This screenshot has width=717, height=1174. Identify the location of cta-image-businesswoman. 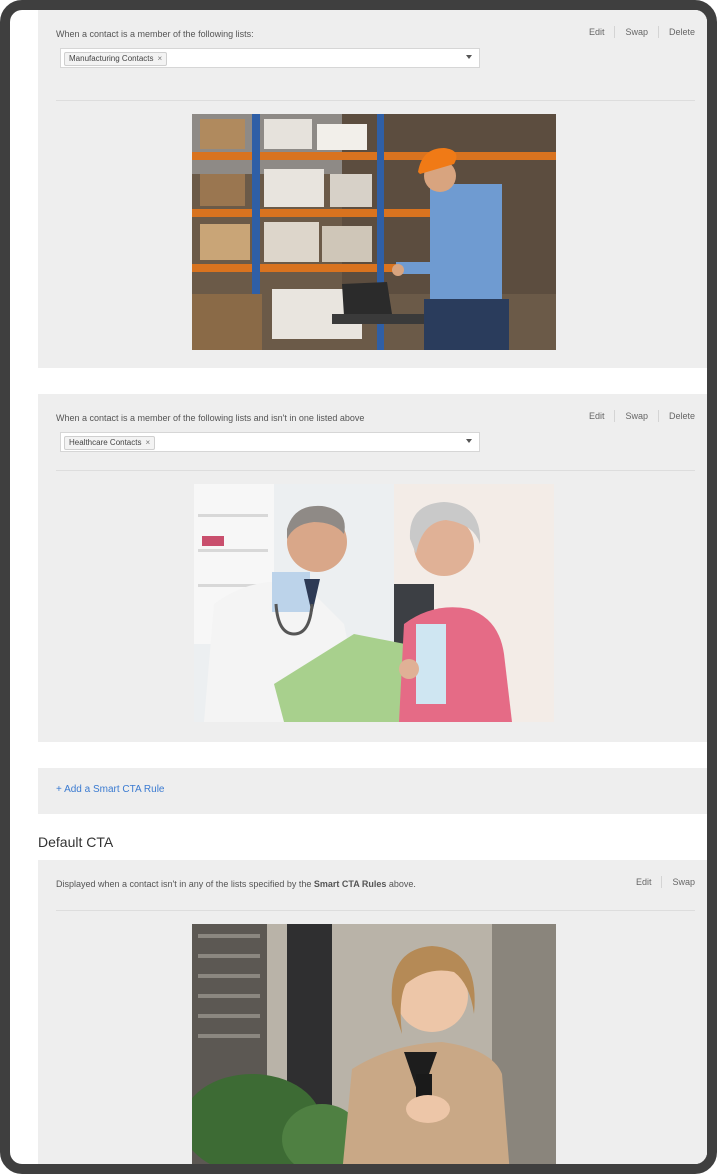
(374, 1044).